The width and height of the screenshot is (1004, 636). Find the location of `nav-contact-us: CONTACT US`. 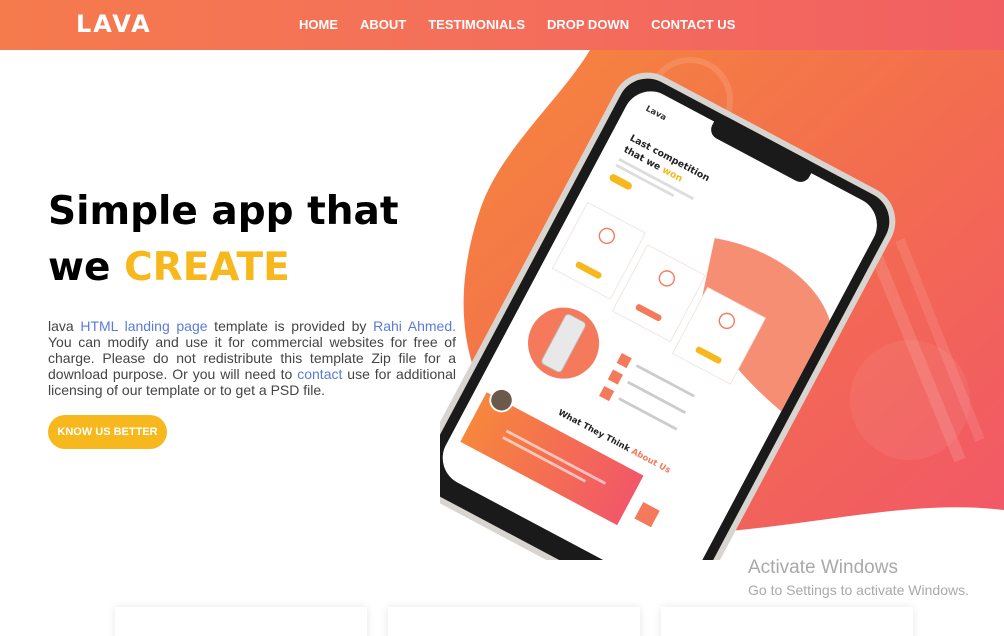

nav-contact-us: CONTACT US is located at coordinates (693, 24).